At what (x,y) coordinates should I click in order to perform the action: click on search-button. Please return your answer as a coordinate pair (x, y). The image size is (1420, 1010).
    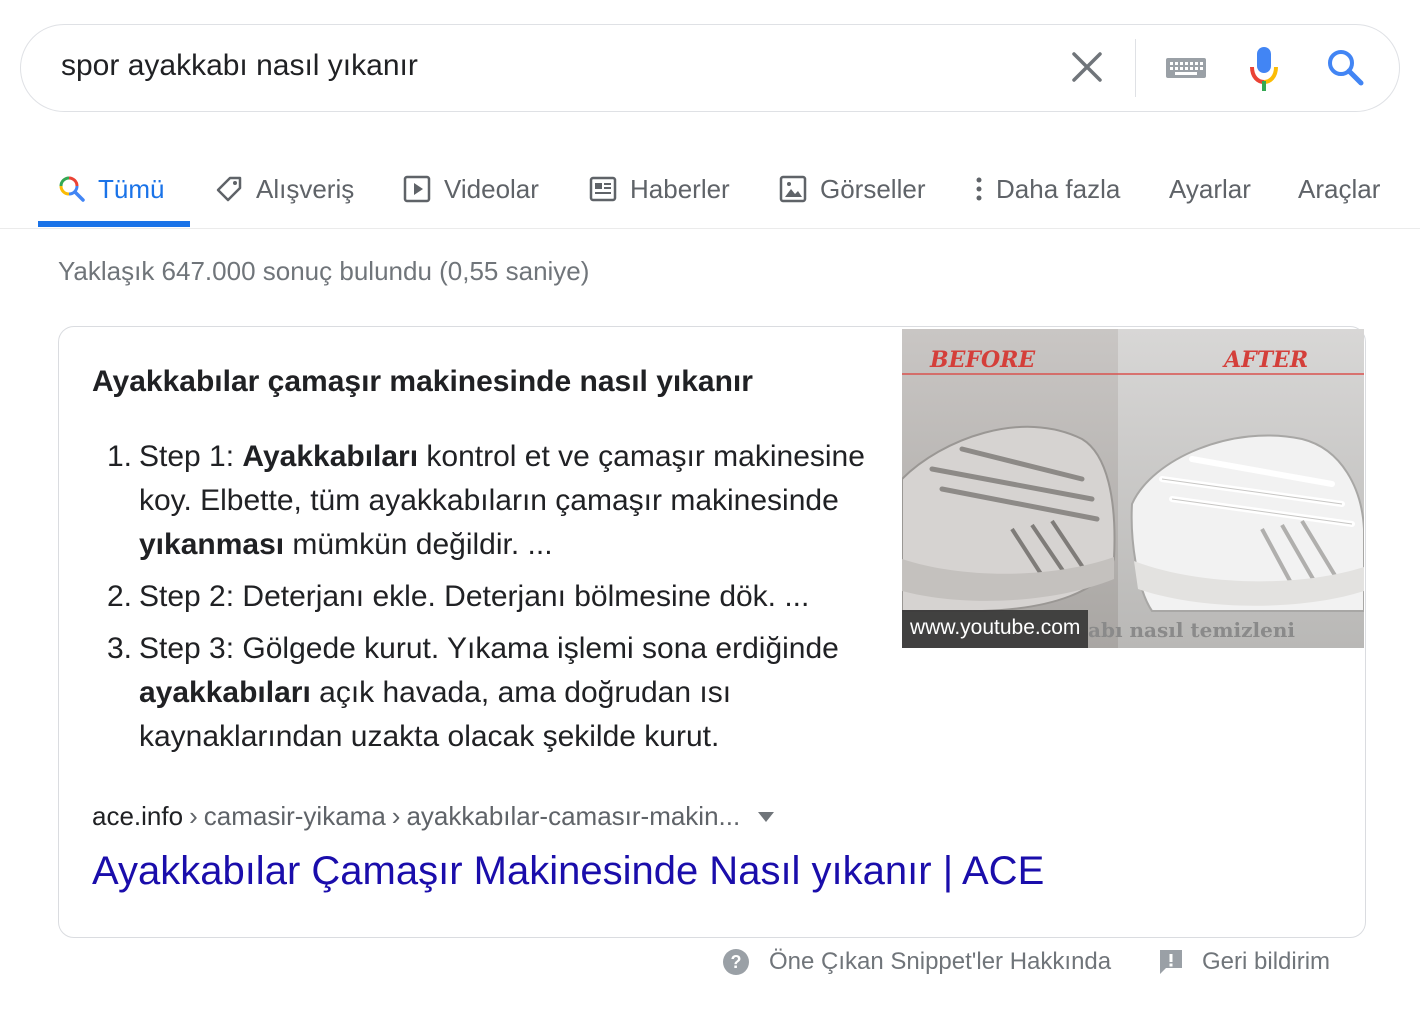
    Looking at the image, I should click on (1345, 67).